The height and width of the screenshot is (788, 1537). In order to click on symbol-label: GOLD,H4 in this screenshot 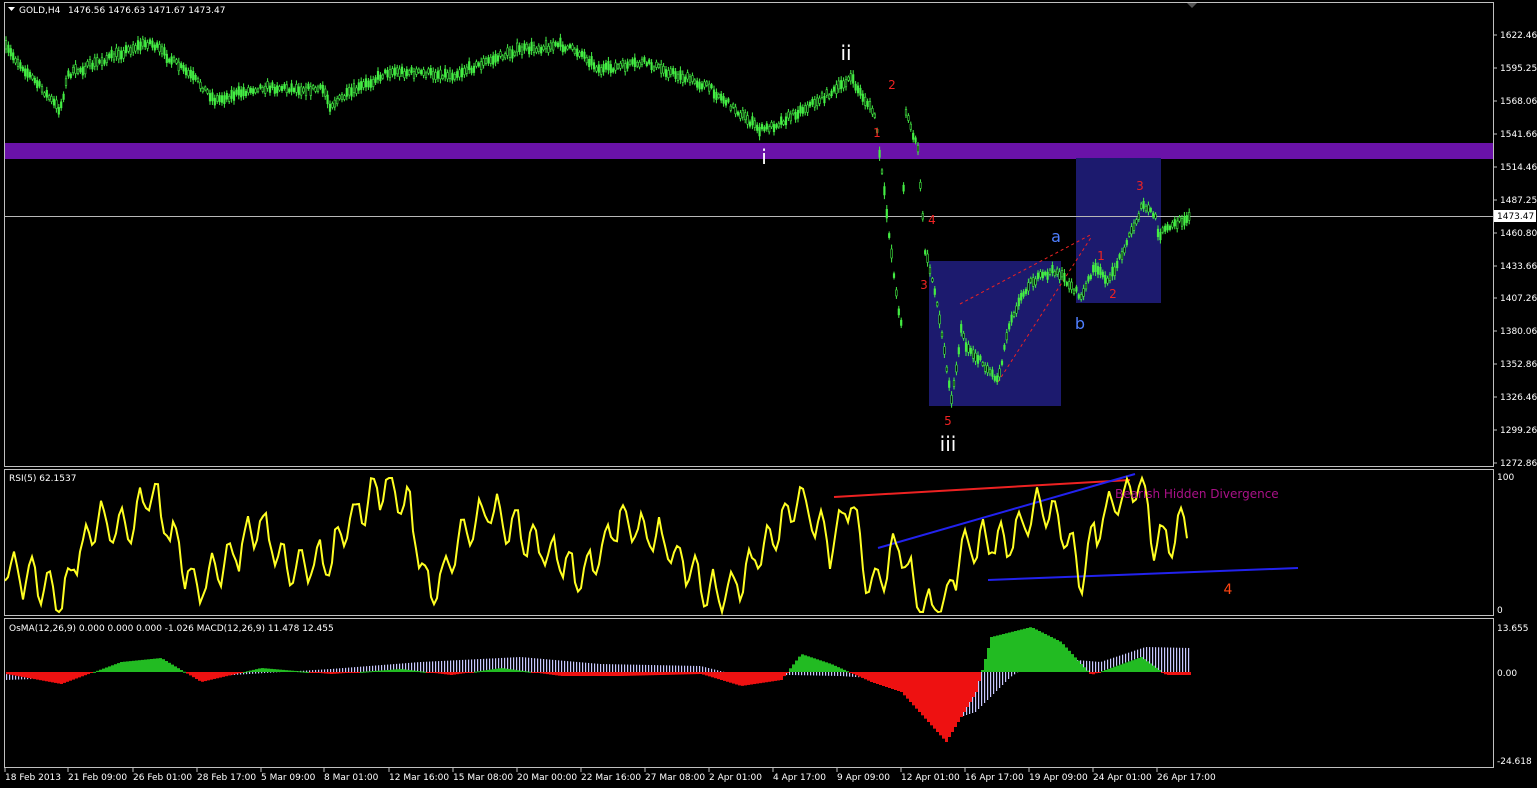, I will do `click(40, 11)`.